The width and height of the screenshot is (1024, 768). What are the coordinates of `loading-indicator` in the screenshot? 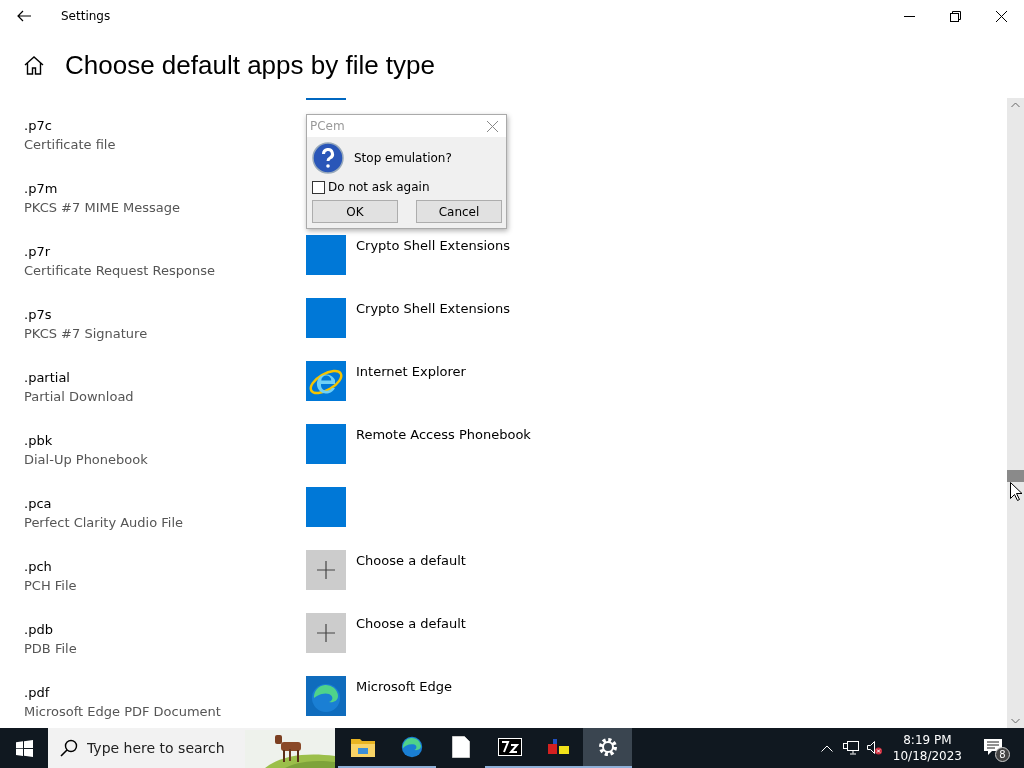 It's located at (326, 99).